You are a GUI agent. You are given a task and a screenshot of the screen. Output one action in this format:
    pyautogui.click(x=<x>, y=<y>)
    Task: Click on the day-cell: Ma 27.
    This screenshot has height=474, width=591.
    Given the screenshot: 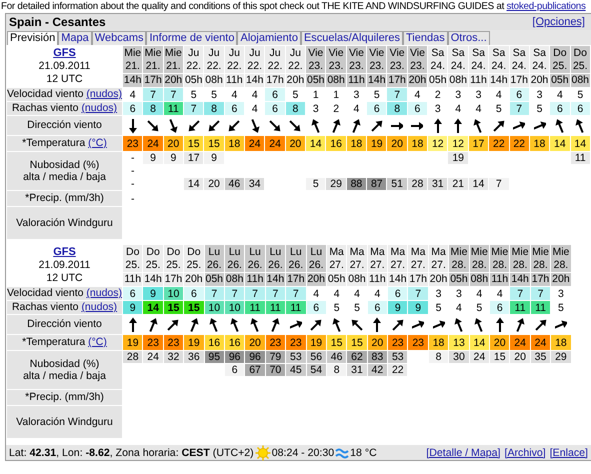 What is the action you would take?
    pyautogui.click(x=438, y=258)
    